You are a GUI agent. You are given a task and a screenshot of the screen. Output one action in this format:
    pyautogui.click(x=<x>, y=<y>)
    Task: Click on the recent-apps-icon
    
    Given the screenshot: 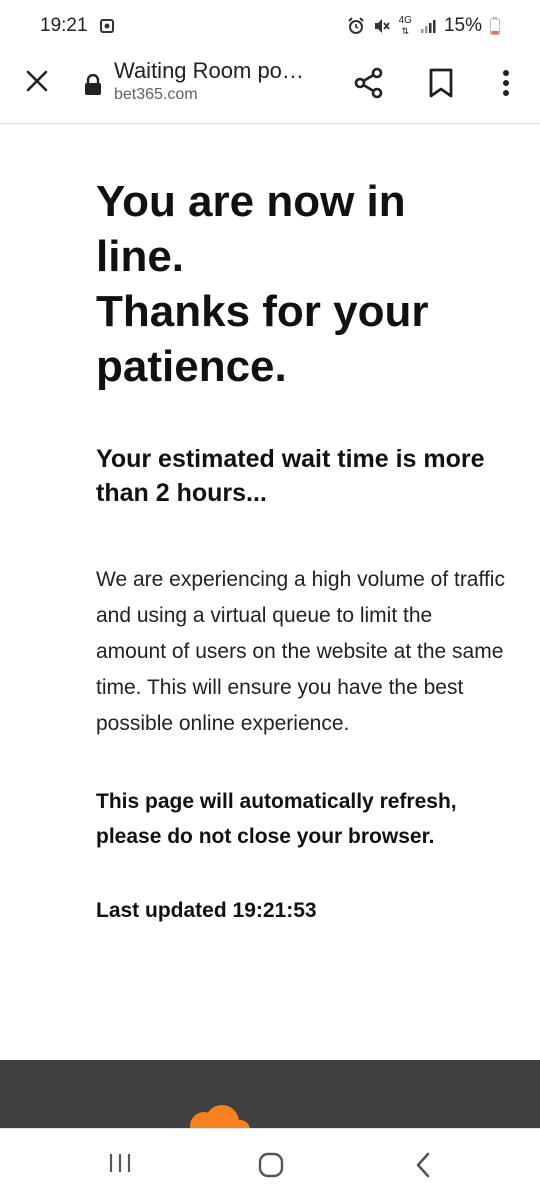 What is the action you would take?
    pyautogui.click(x=120, y=1165)
    